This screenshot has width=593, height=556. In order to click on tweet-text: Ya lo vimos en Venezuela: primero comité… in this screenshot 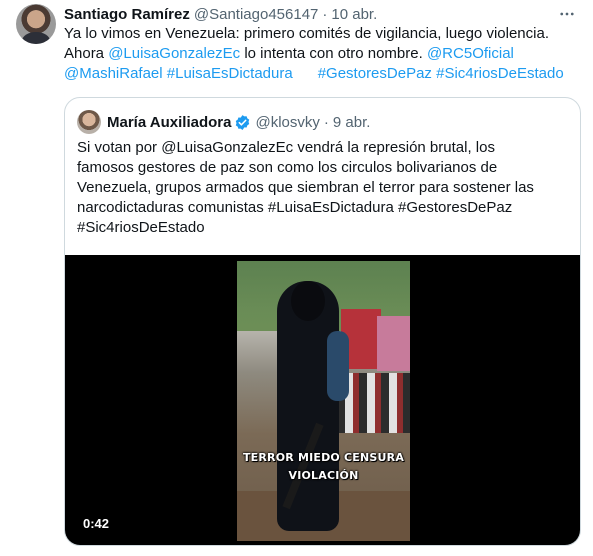, I will do `click(321, 54)`.